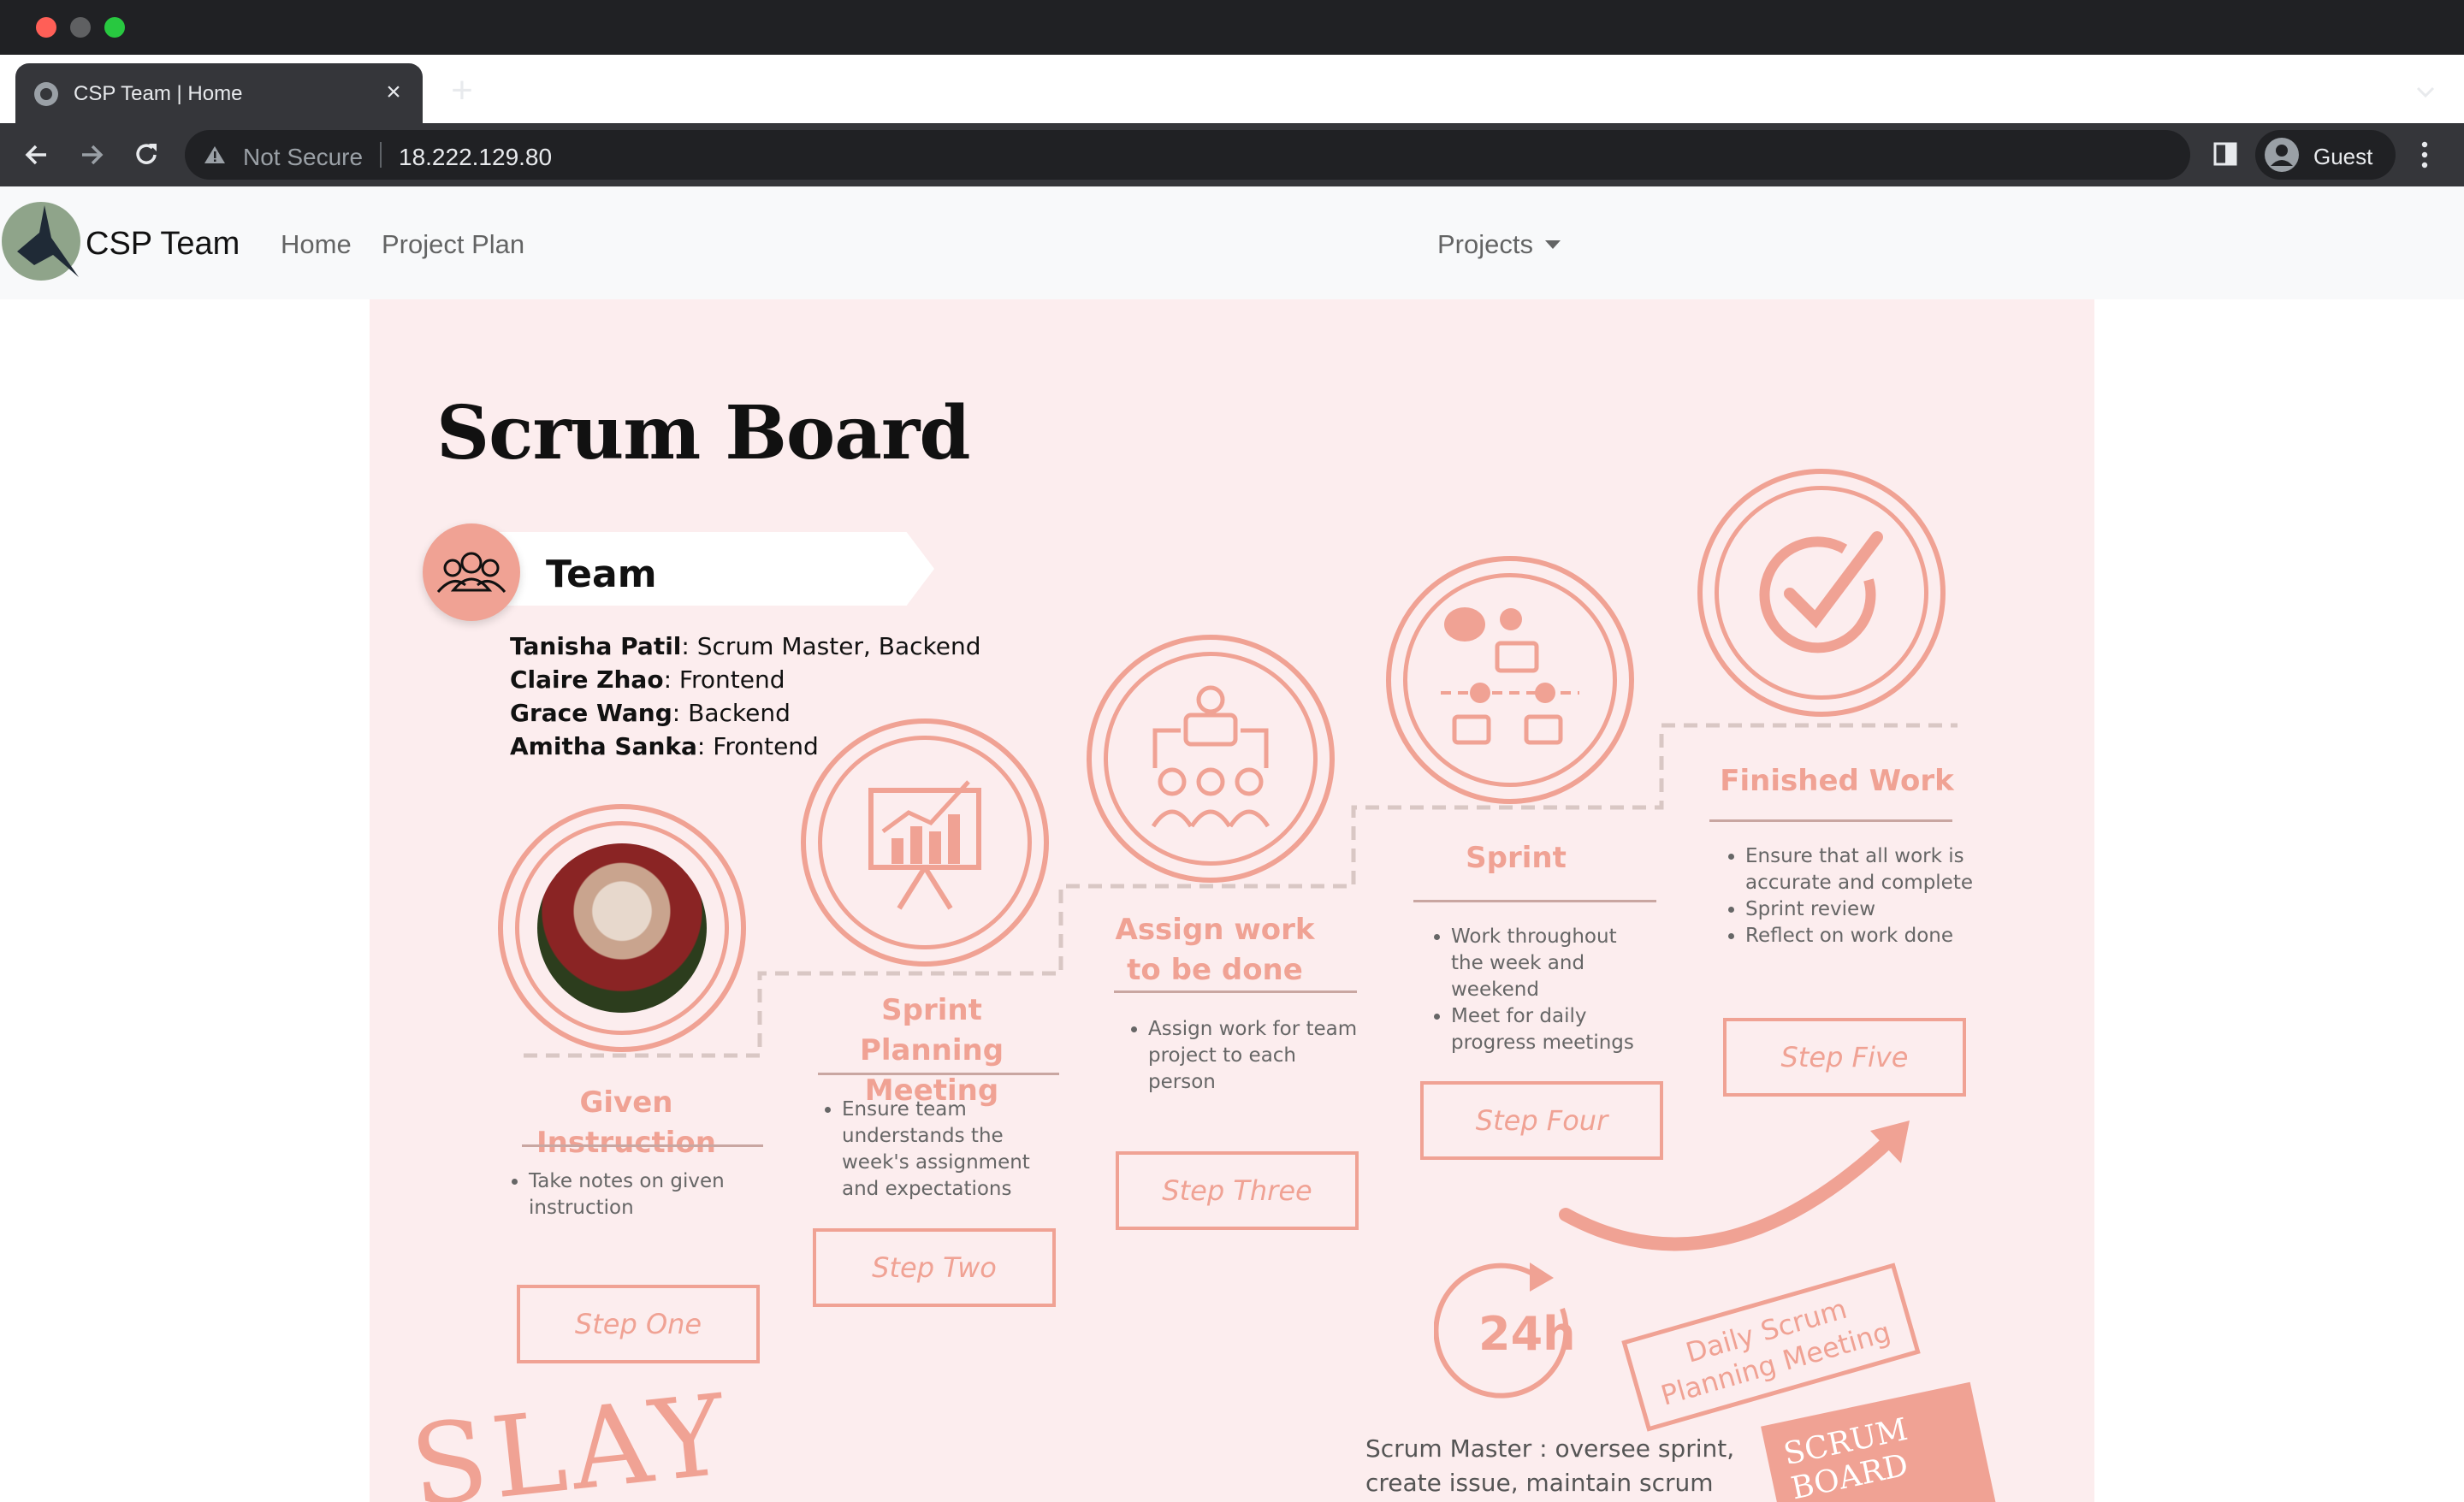  What do you see at coordinates (638, 1324) in the screenshot?
I see `step-one-label: Step One` at bounding box center [638, 1324].